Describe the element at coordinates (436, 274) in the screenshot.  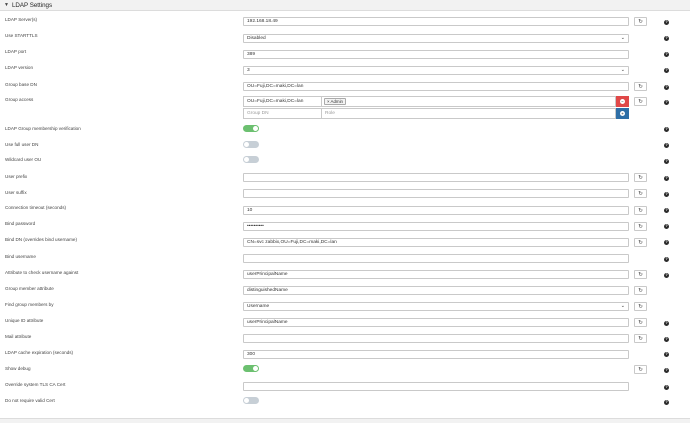
I see `username-attribute-input: userPrincipalName` at that location.